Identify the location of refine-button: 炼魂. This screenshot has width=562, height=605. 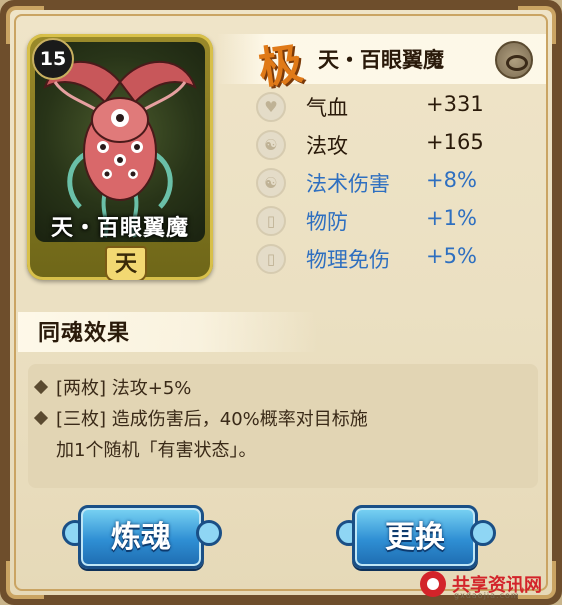
(141, 537).